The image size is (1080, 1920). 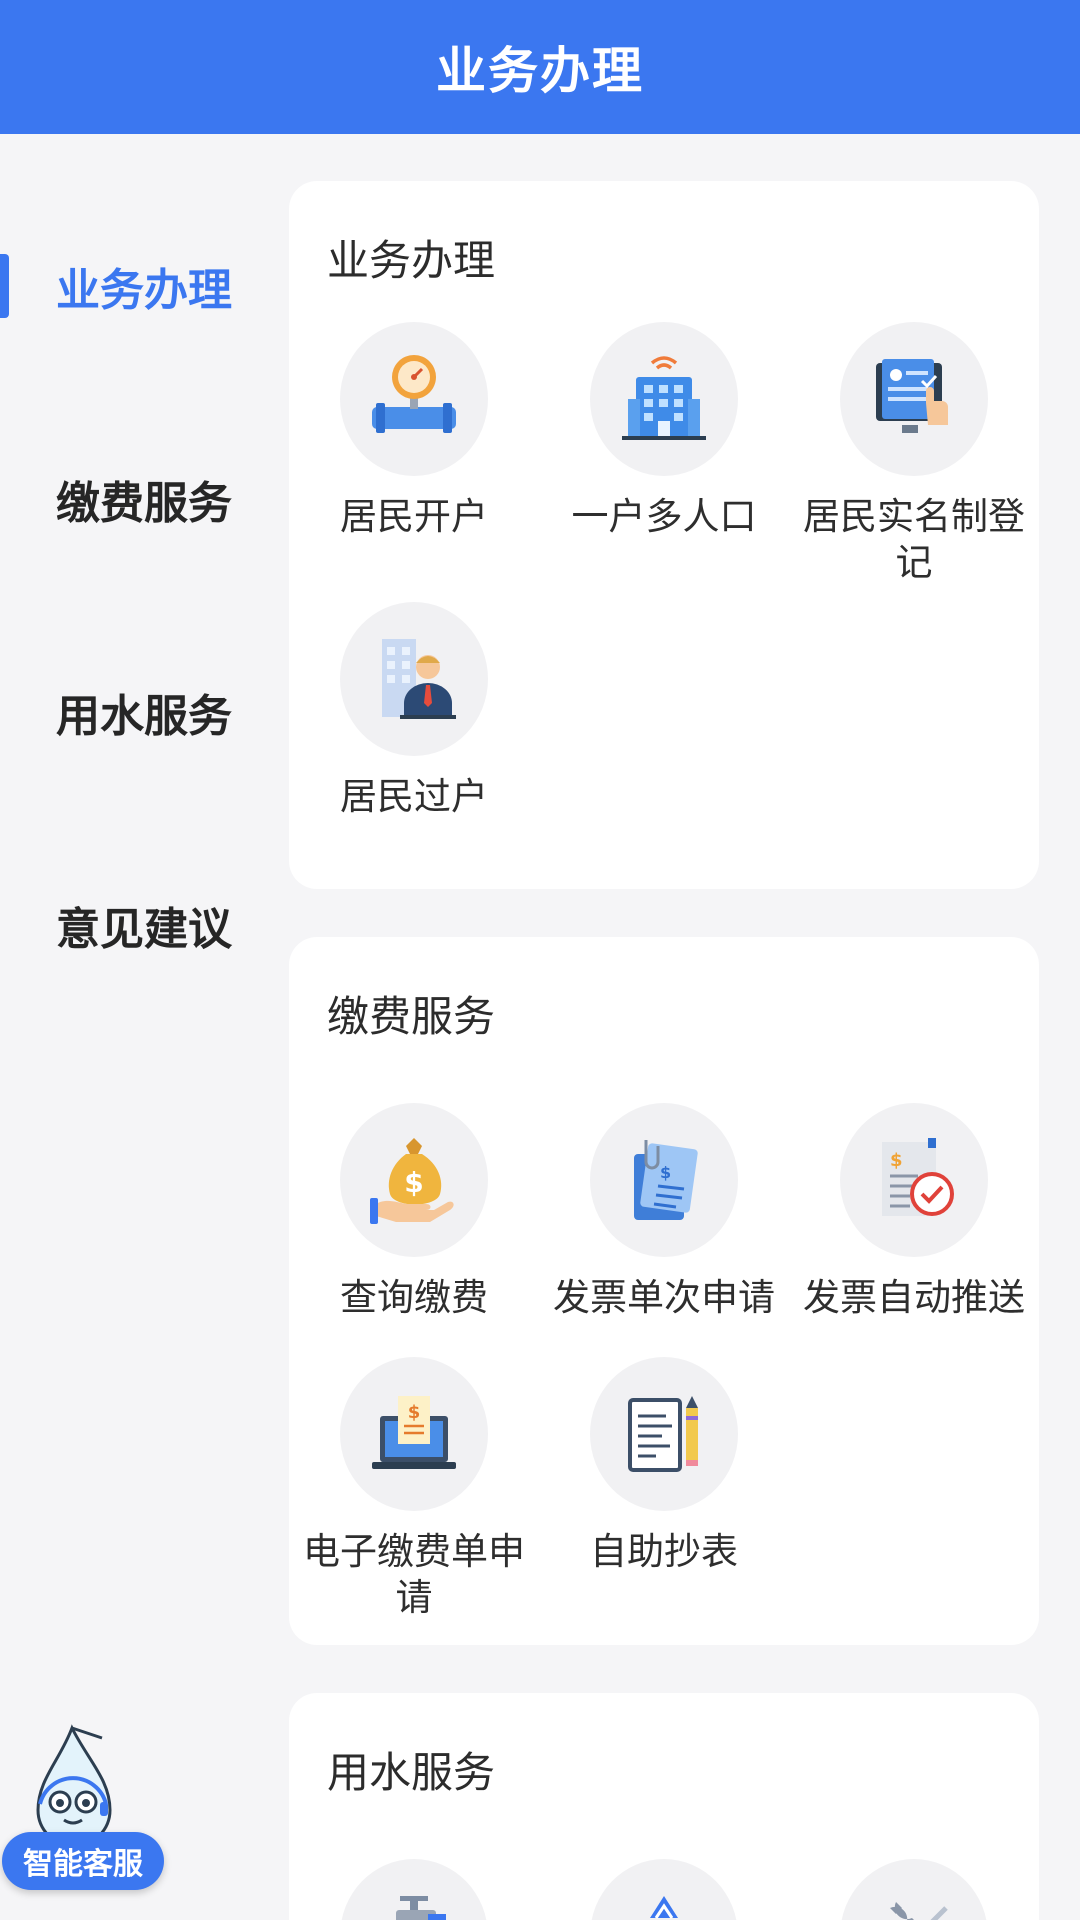 I want to click on invoice-check-icon: $, so click(x=914, y=1180).